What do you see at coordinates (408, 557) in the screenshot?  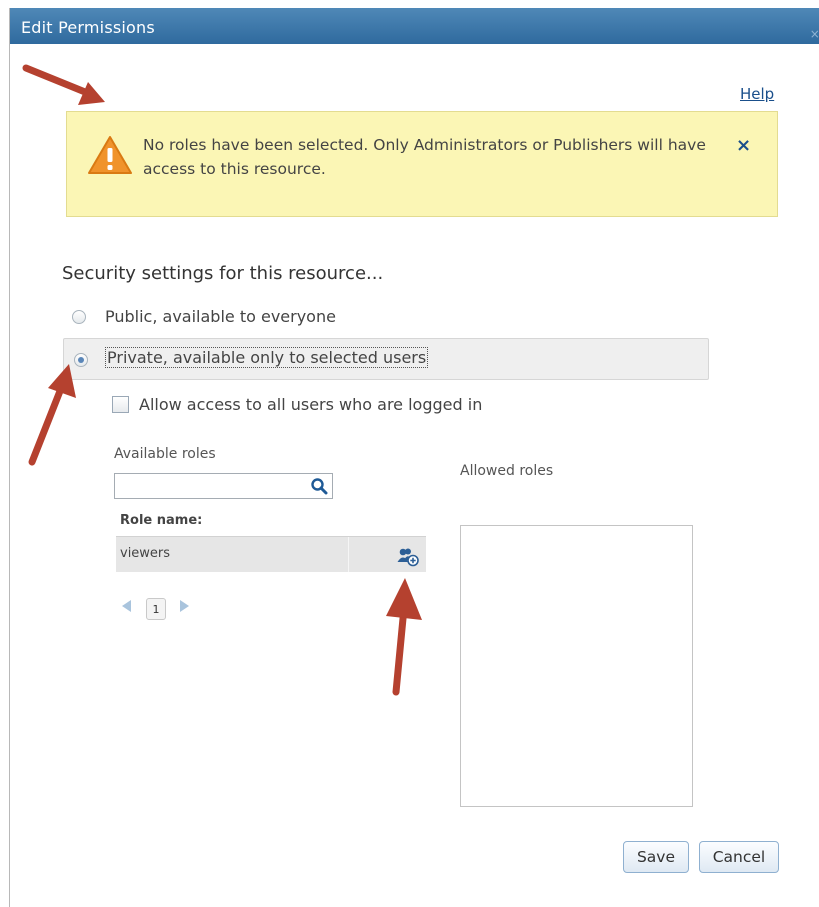 I see `add-role-icon` at bounding box center [408, 557].